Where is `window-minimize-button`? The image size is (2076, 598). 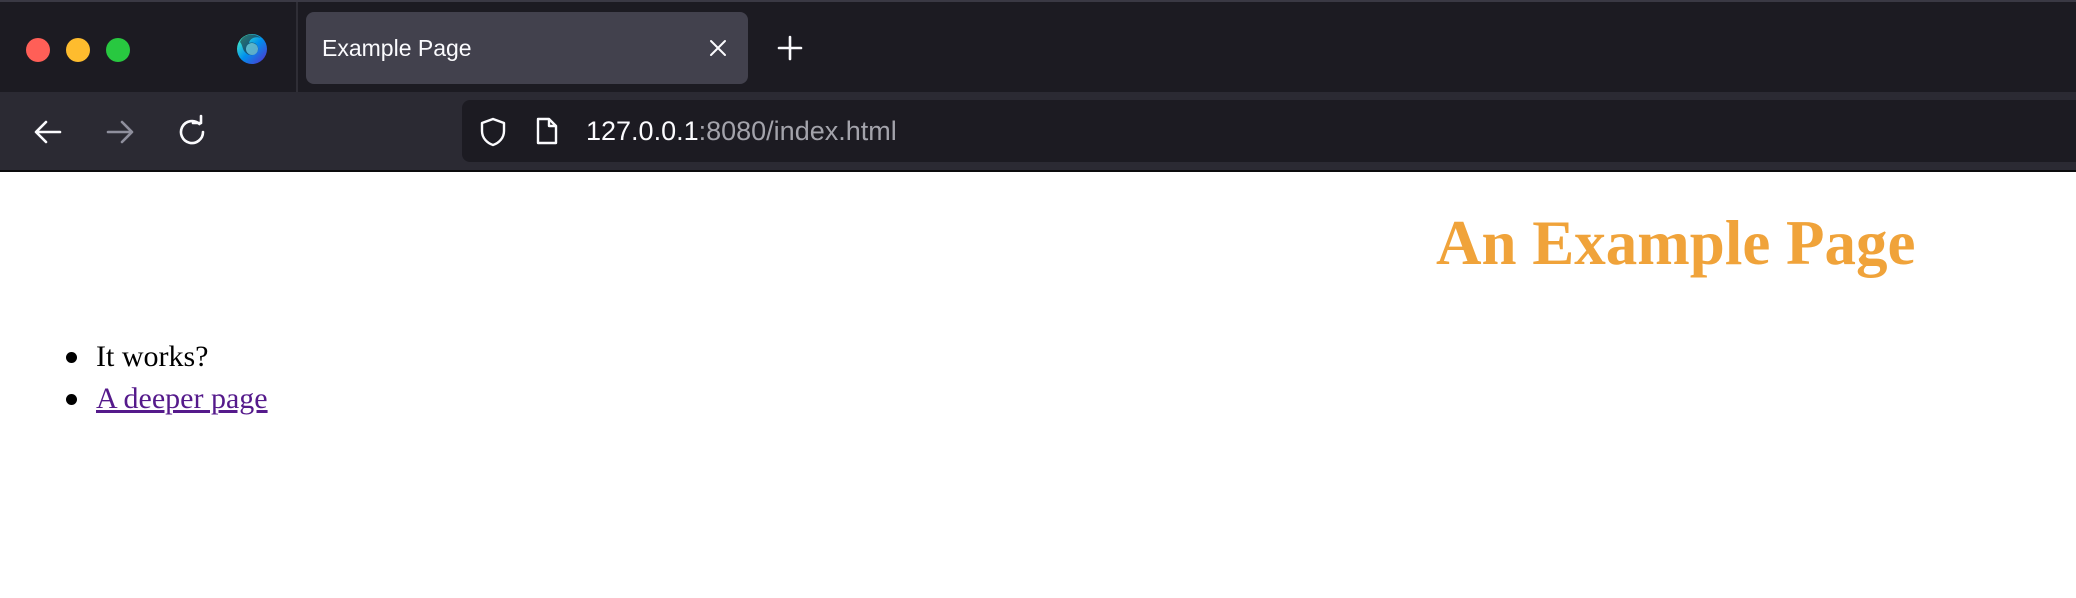
window-minimize-button is located at coordinates (78, 50).